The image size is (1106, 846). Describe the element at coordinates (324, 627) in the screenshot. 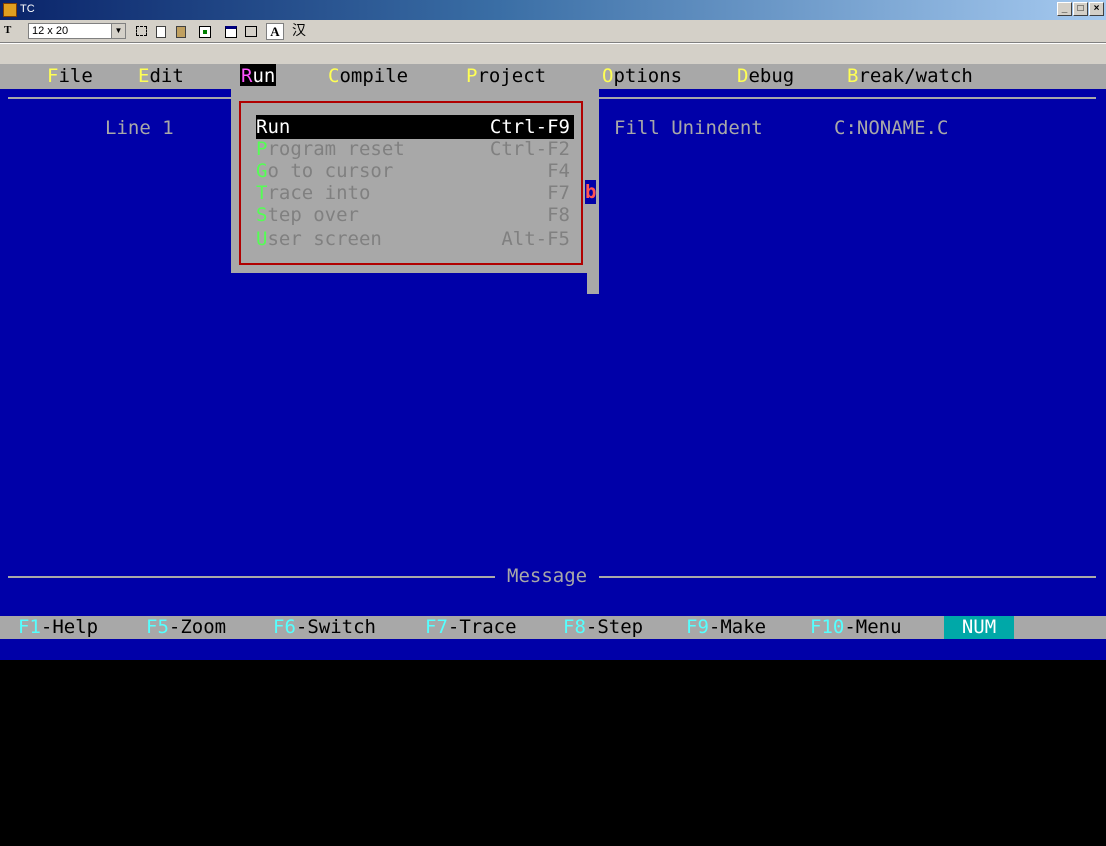

I see `fkey-switch: F6-Switch` at that location.